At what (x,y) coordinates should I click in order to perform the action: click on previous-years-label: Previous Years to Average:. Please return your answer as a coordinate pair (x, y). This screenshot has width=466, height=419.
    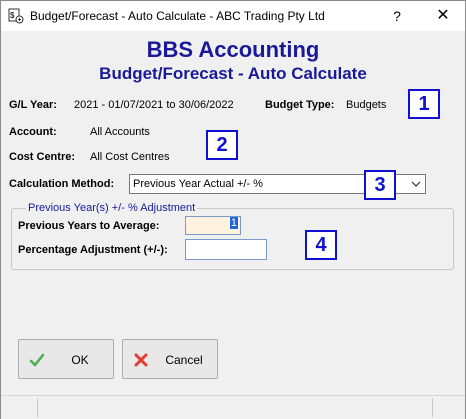
    Looking at the image, I should click on (89, 226).